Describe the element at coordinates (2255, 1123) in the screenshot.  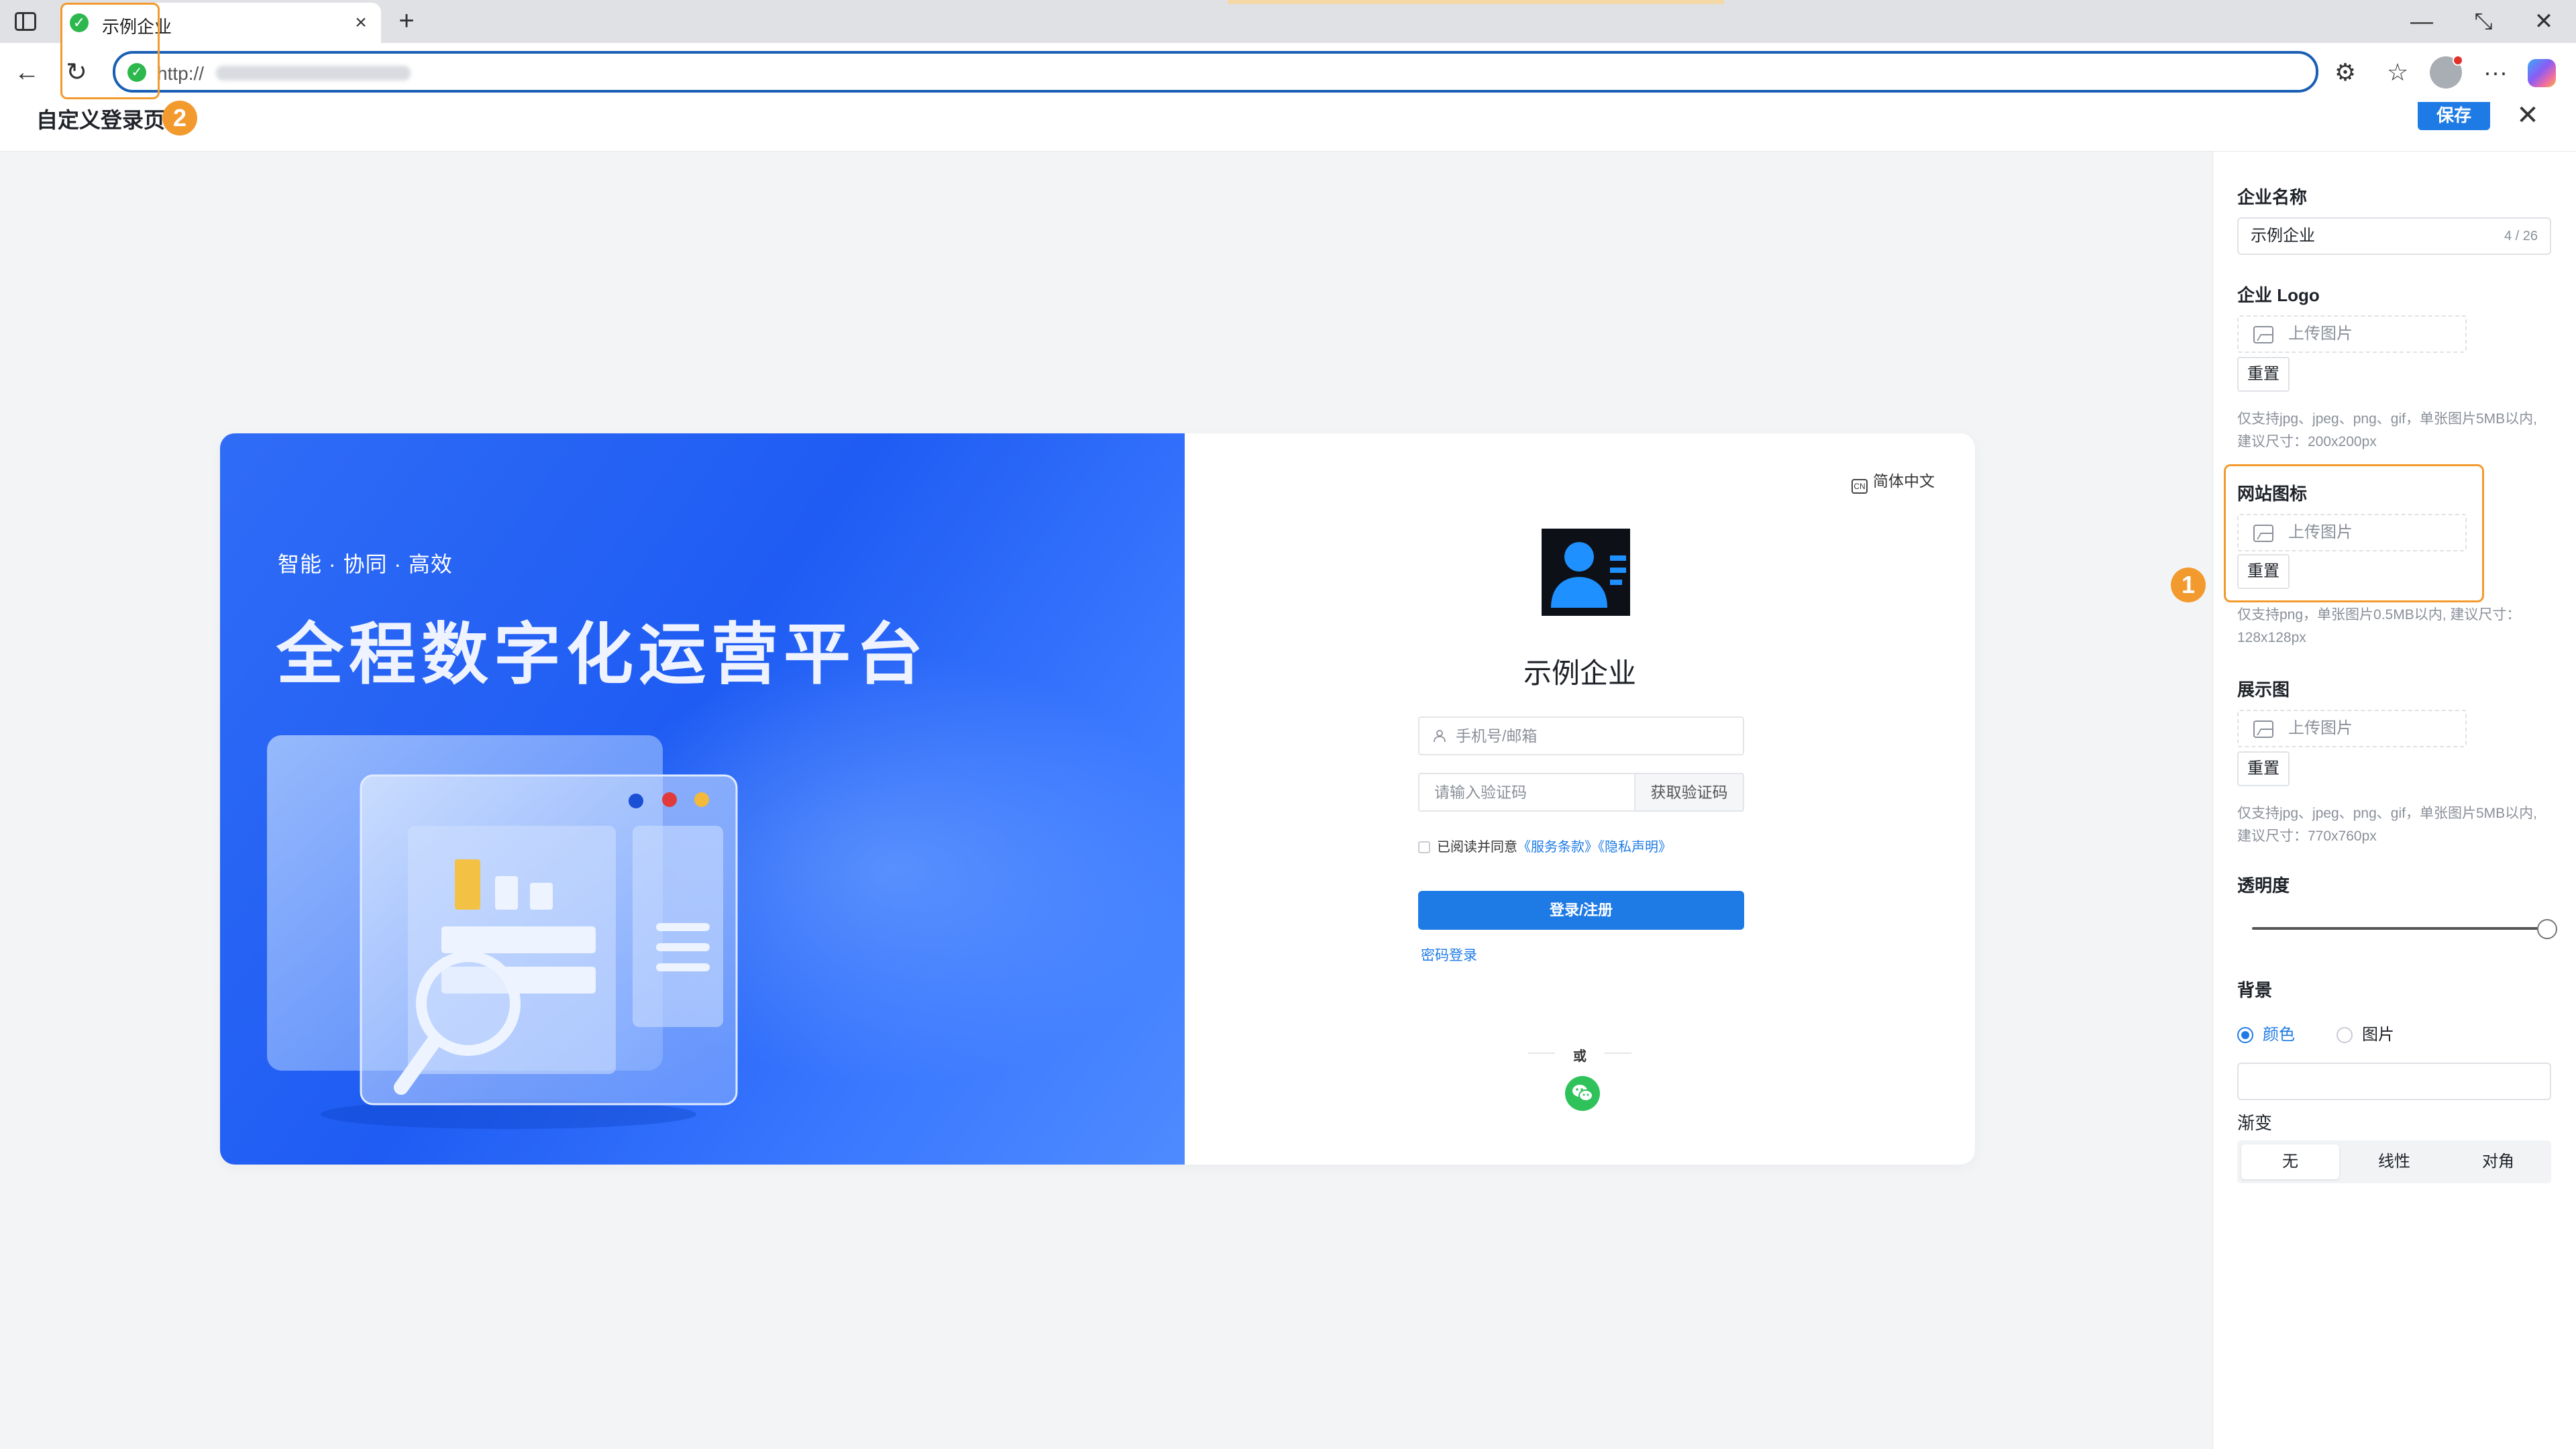
I see `gradient-label: 渐变` at that location.